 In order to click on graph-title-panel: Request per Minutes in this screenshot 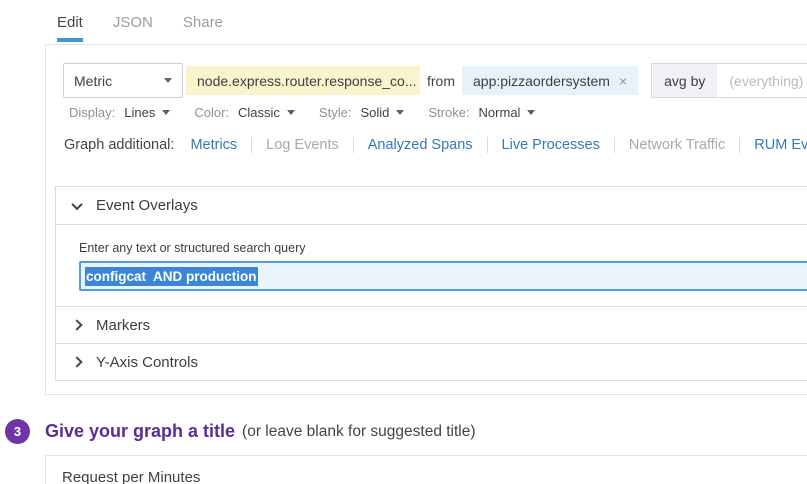, I will do `click(426, 469)`.